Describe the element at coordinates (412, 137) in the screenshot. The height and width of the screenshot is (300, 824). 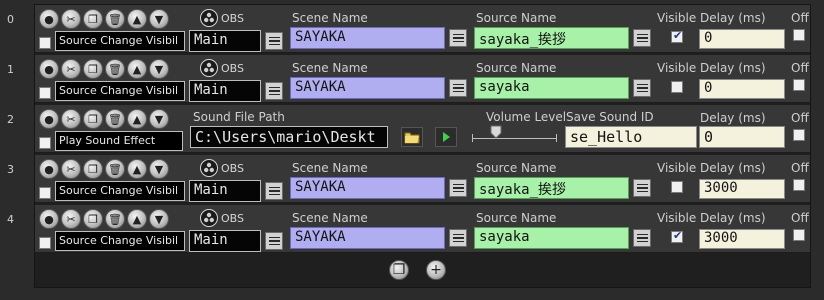
I see `open-folder-button` at that location.